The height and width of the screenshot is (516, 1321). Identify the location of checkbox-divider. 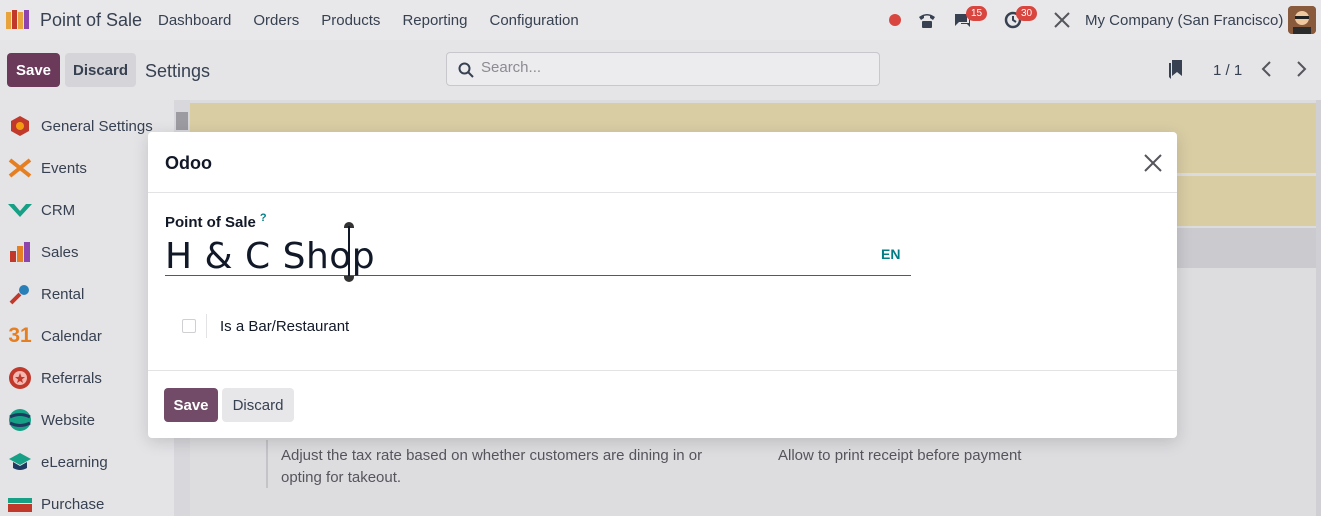
(206, 326).